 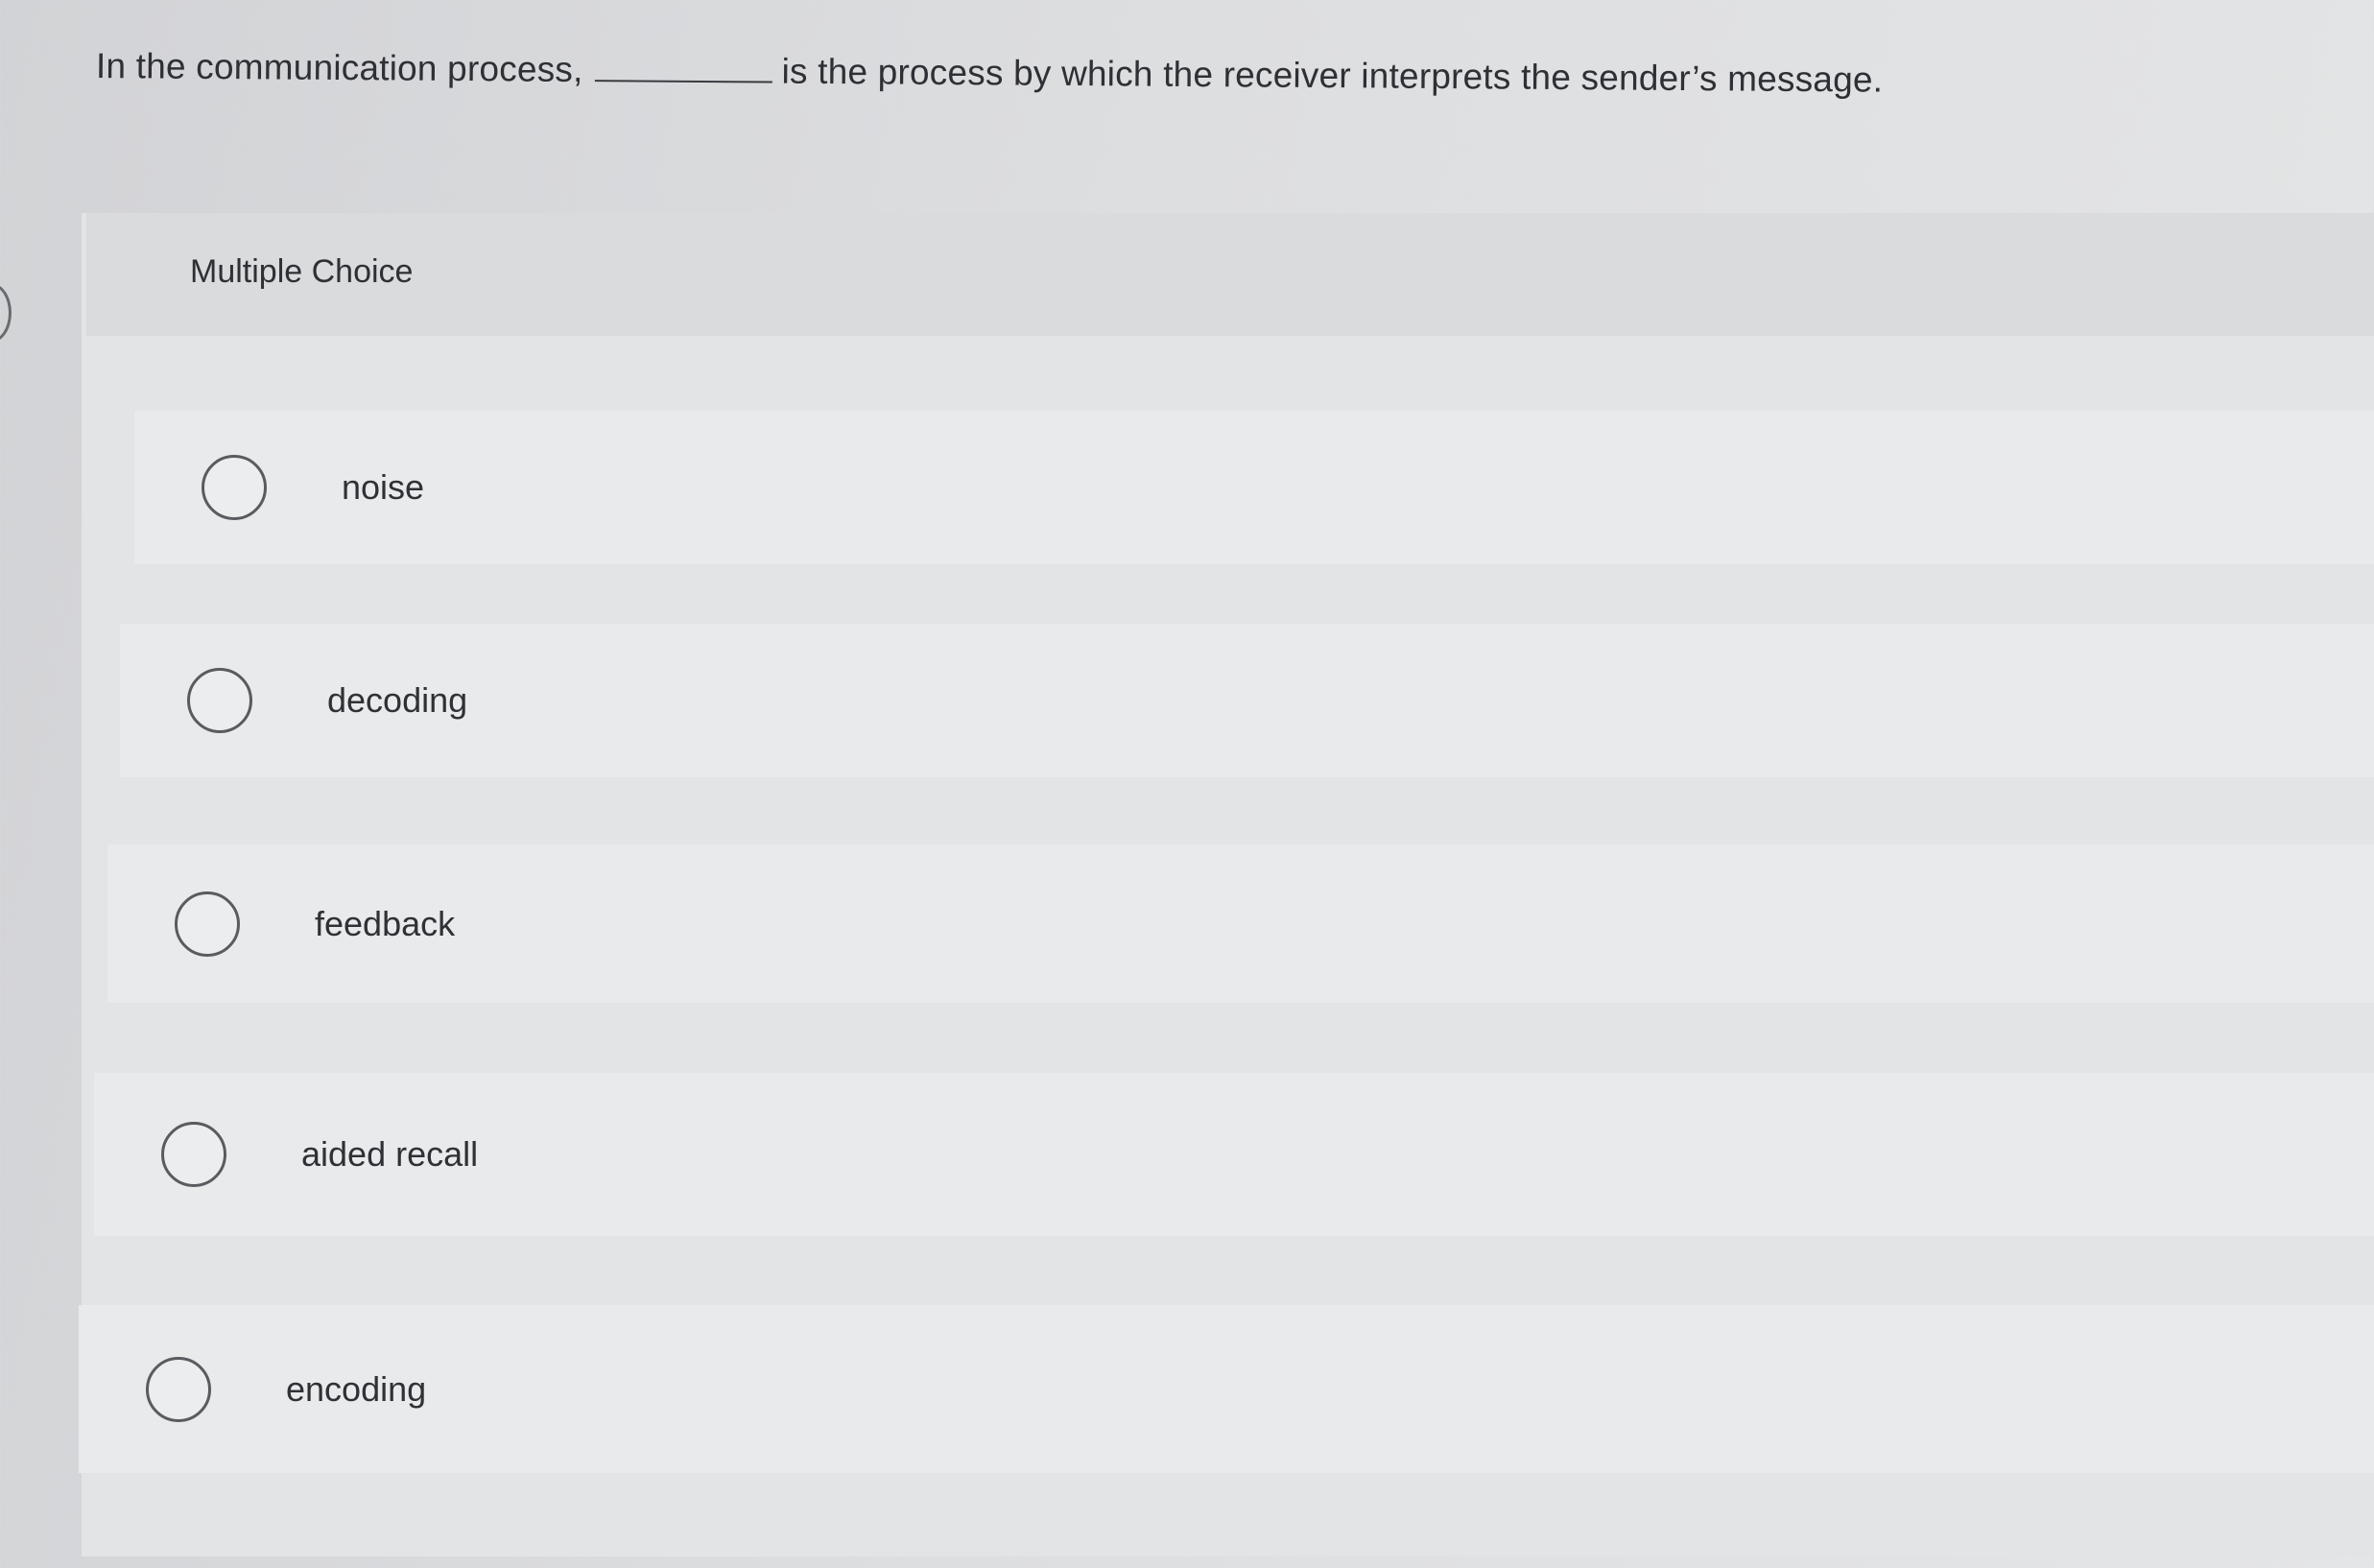 I want to click on multiple-choice-header, so click(x=1230, y=274).